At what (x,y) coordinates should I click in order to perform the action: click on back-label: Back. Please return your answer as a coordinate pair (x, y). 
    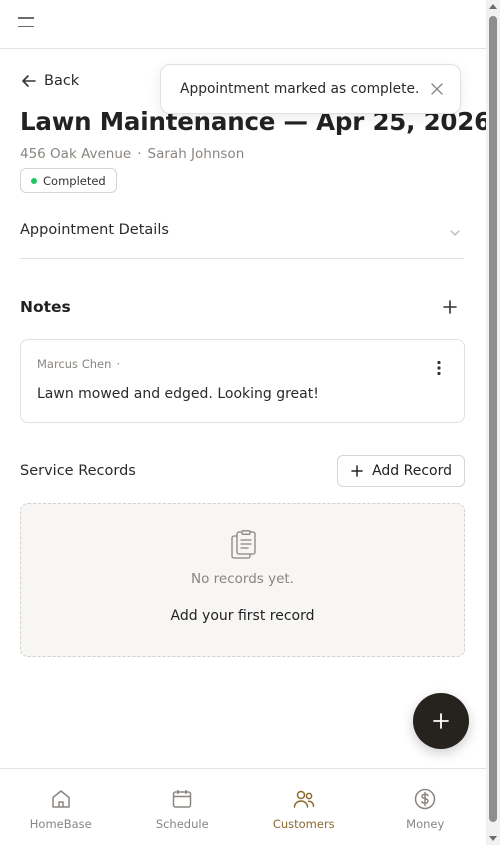
    Looking at the image, I should click on (62, 81).